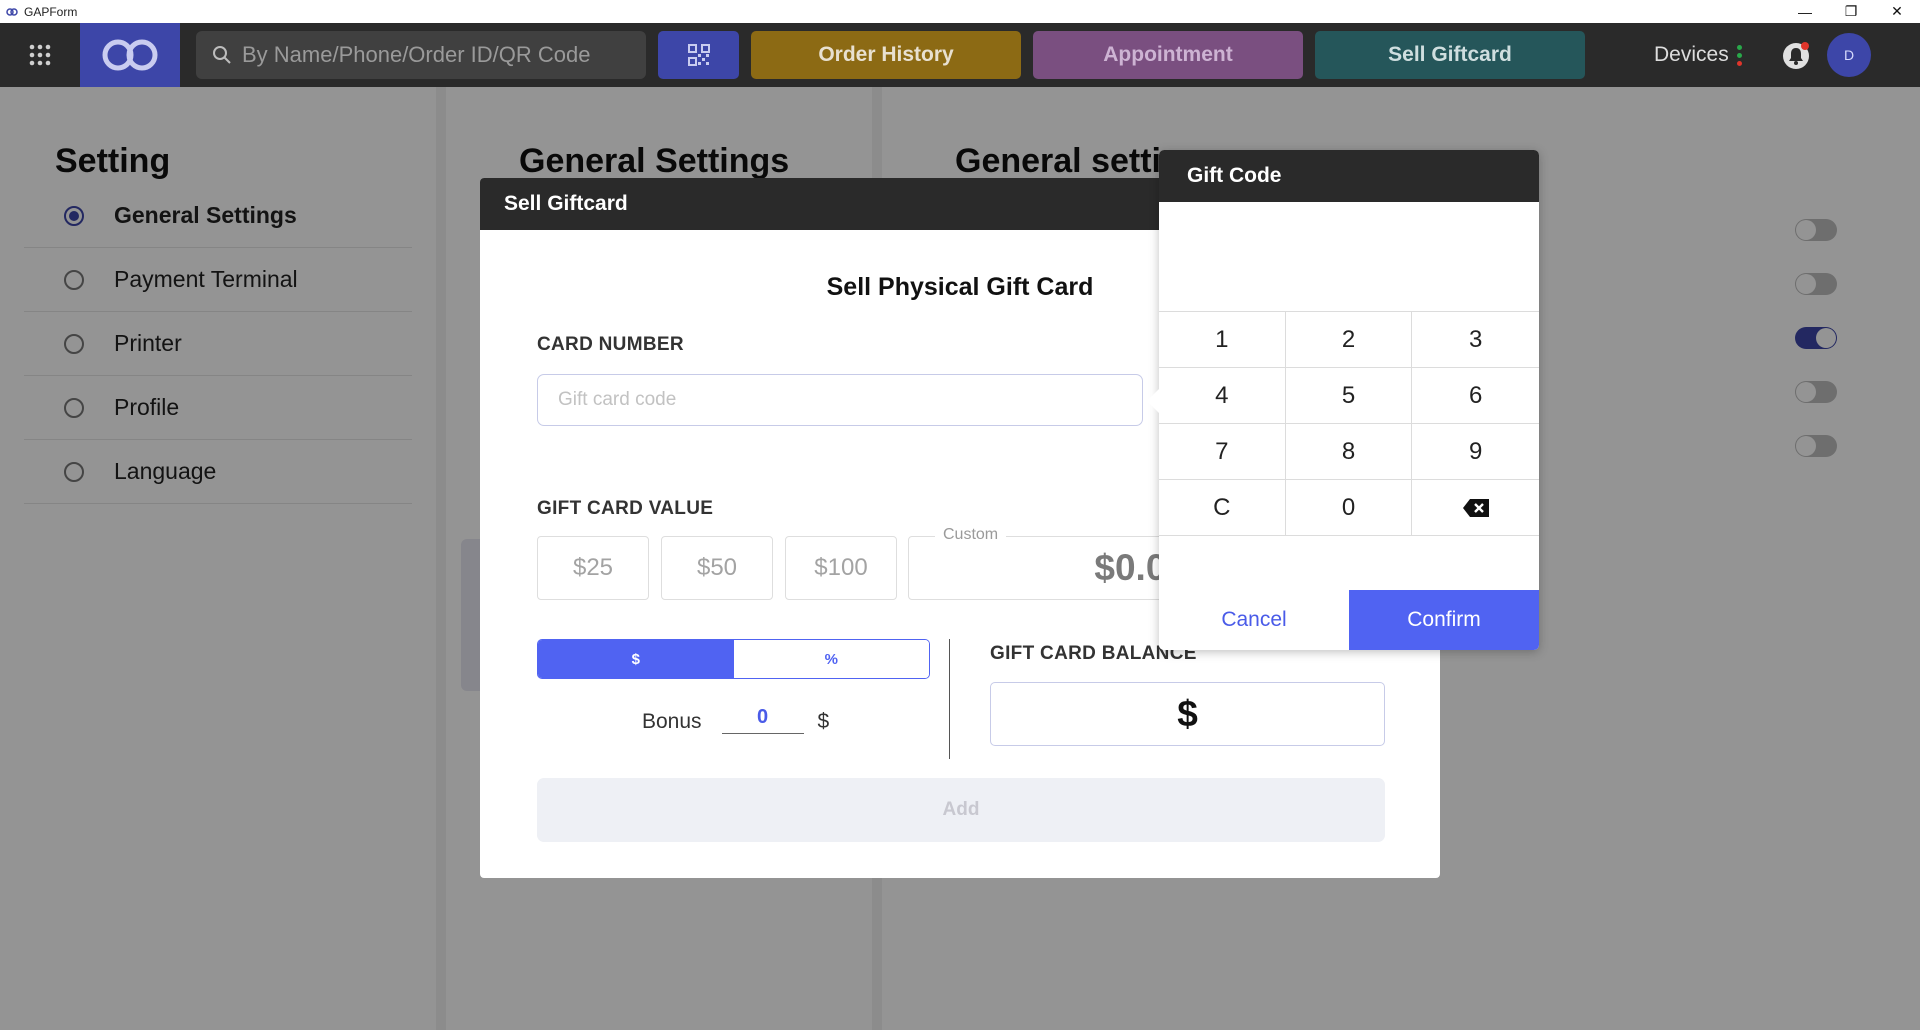 This screenshot has height=1030, width=1920. Describe the element at coordinates (1897, 11) in the screenshot. I see `close-window-button: ✕` at that location.